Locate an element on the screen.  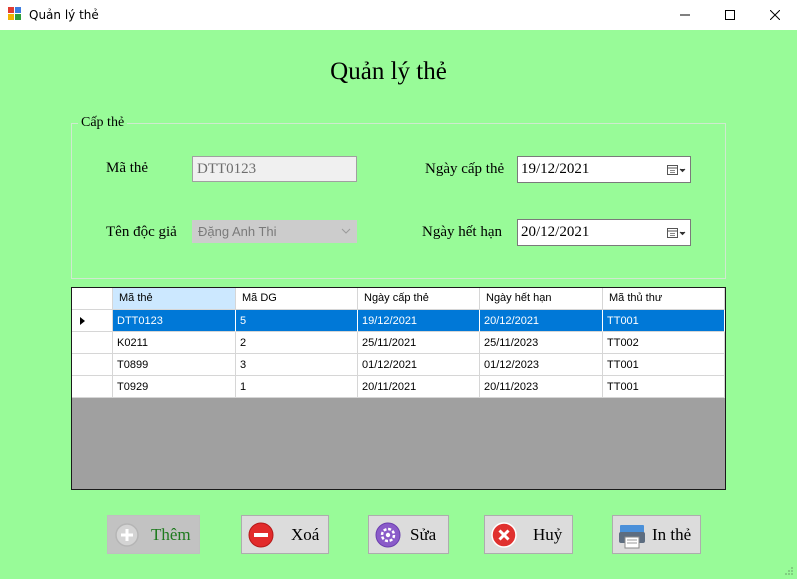
ten-doc-gia-select: Đặng Anh Thi is located at coordinates (274, 231).